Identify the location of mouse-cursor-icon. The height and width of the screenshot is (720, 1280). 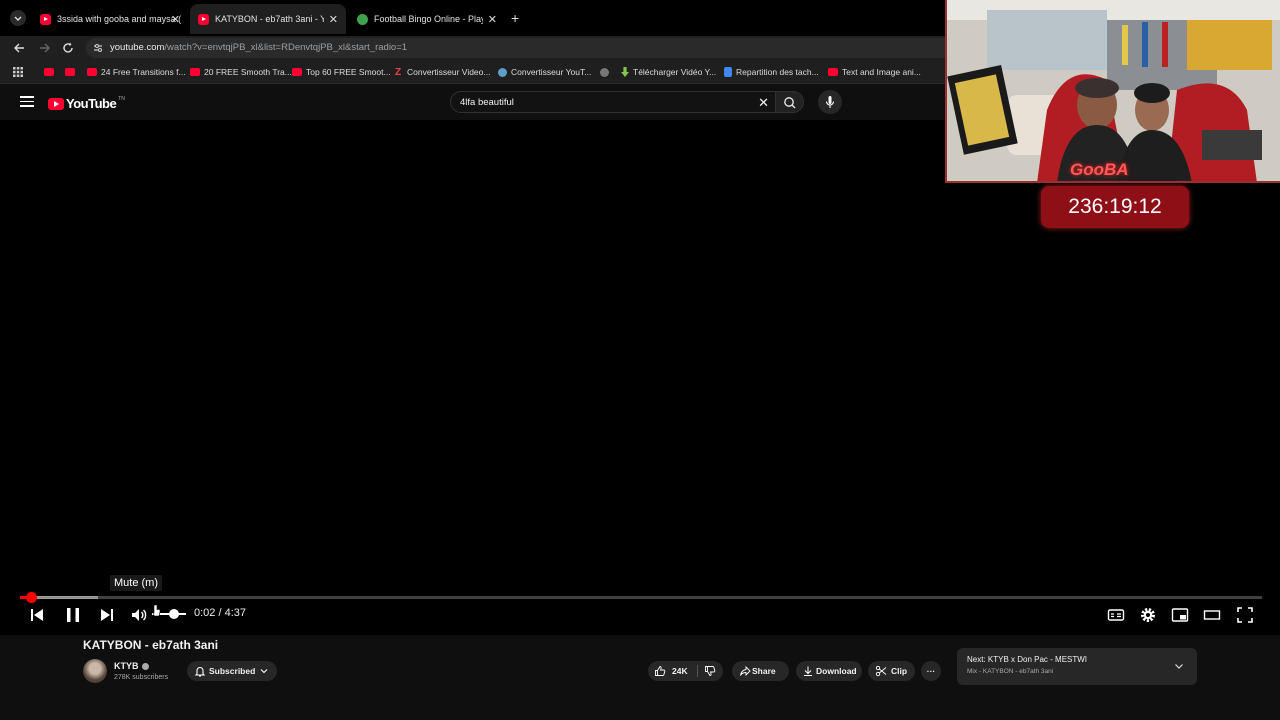
(156, 611).